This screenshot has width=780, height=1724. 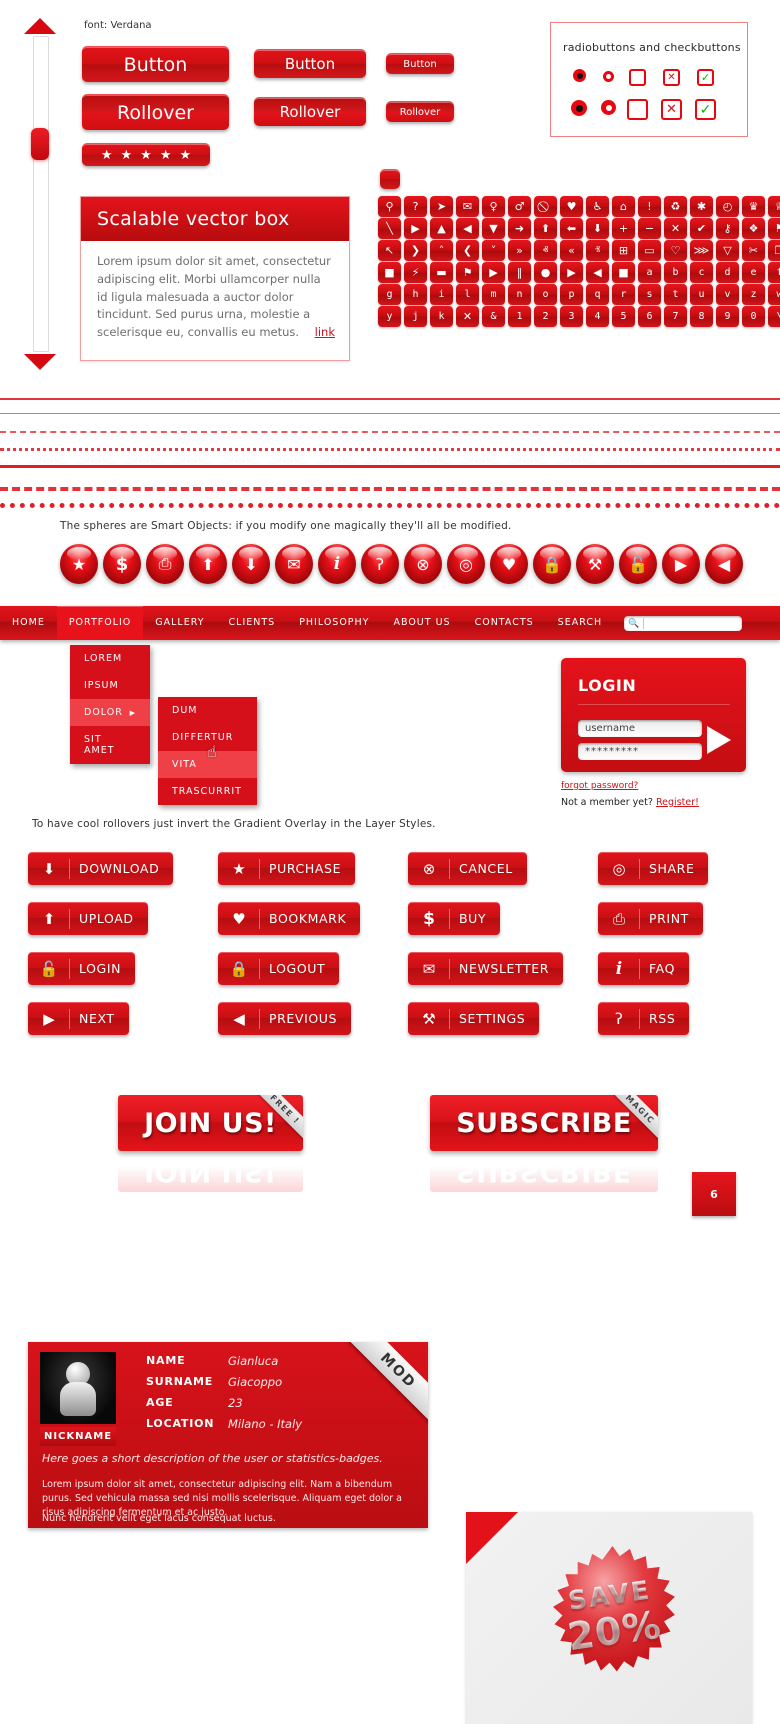 I want to click on cursor-sm-icon: ↖, so click(x=389, y=250).